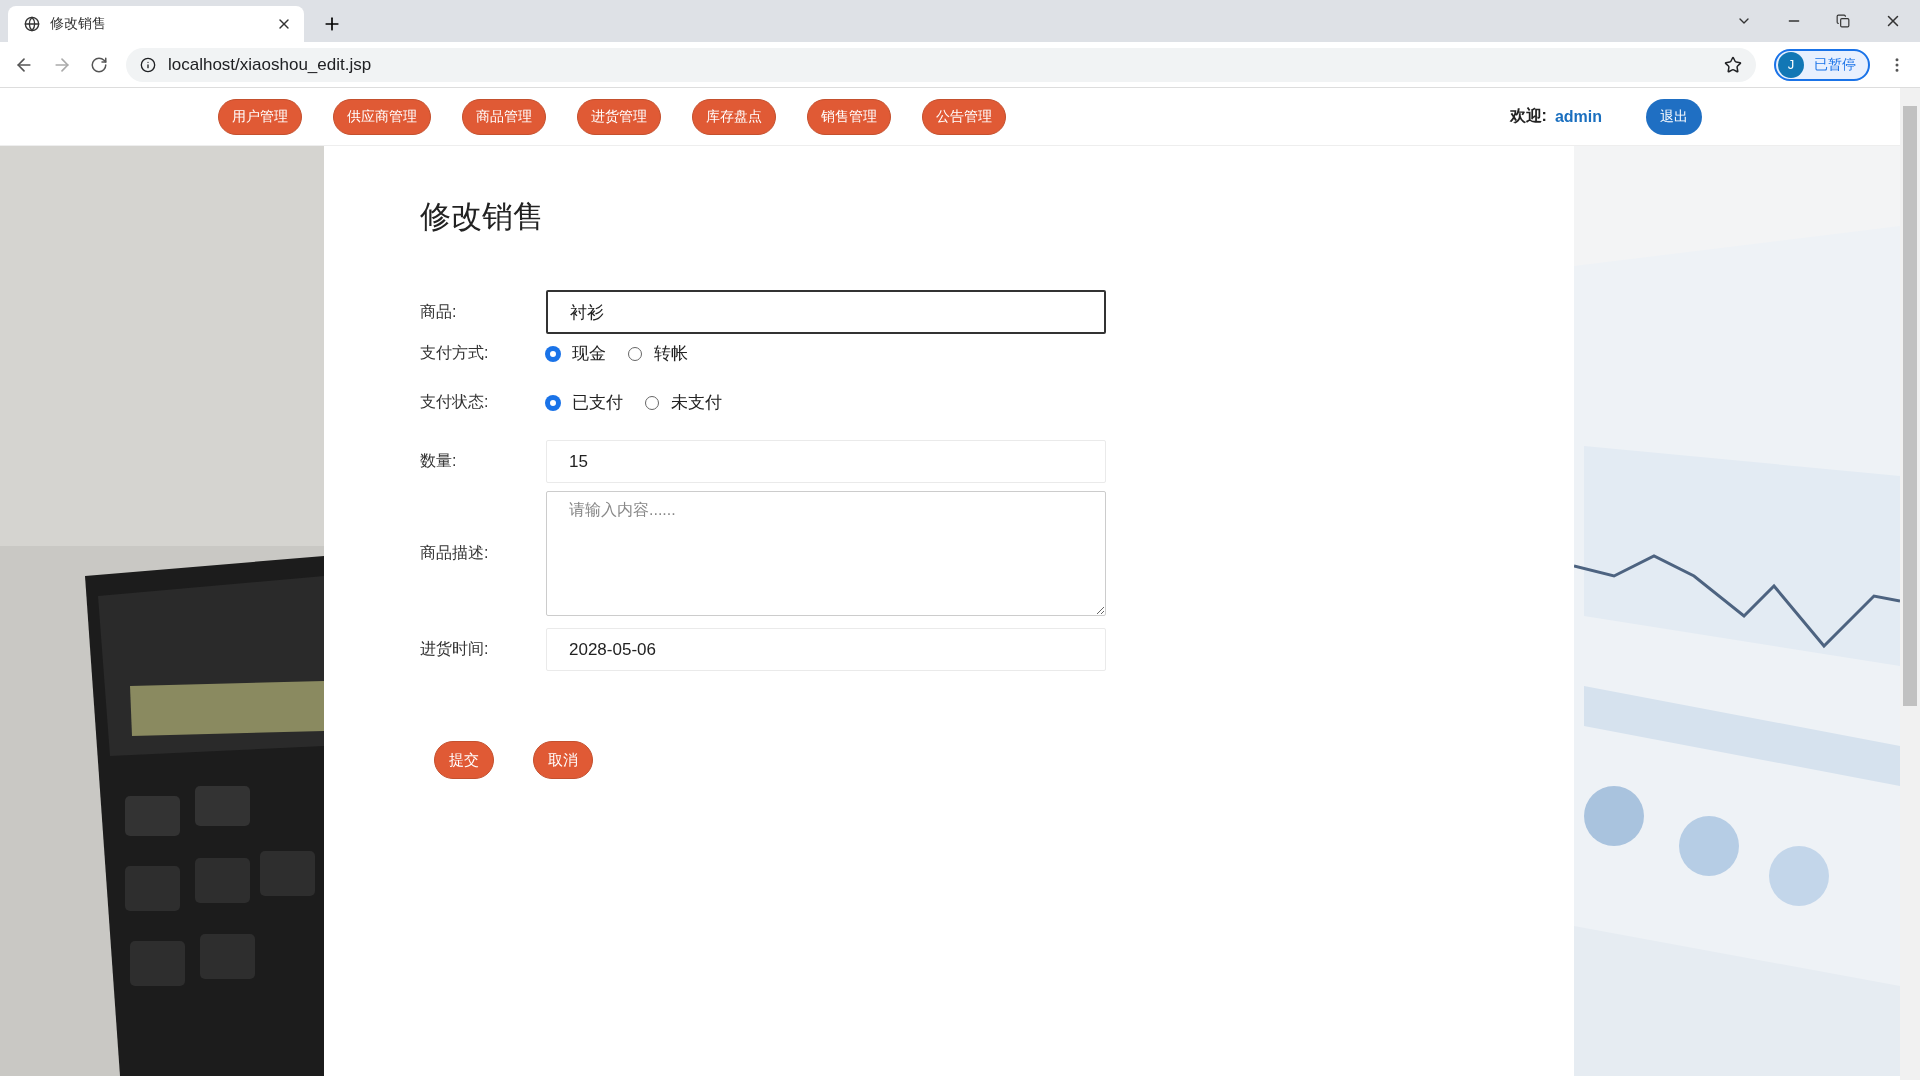 The height and width of the screenshot is (1080, 1920). What do you see at coordinates (826, 649) in the screenshot?
I see `input-field: 2028-05-06` at bounding box center [826, 649].